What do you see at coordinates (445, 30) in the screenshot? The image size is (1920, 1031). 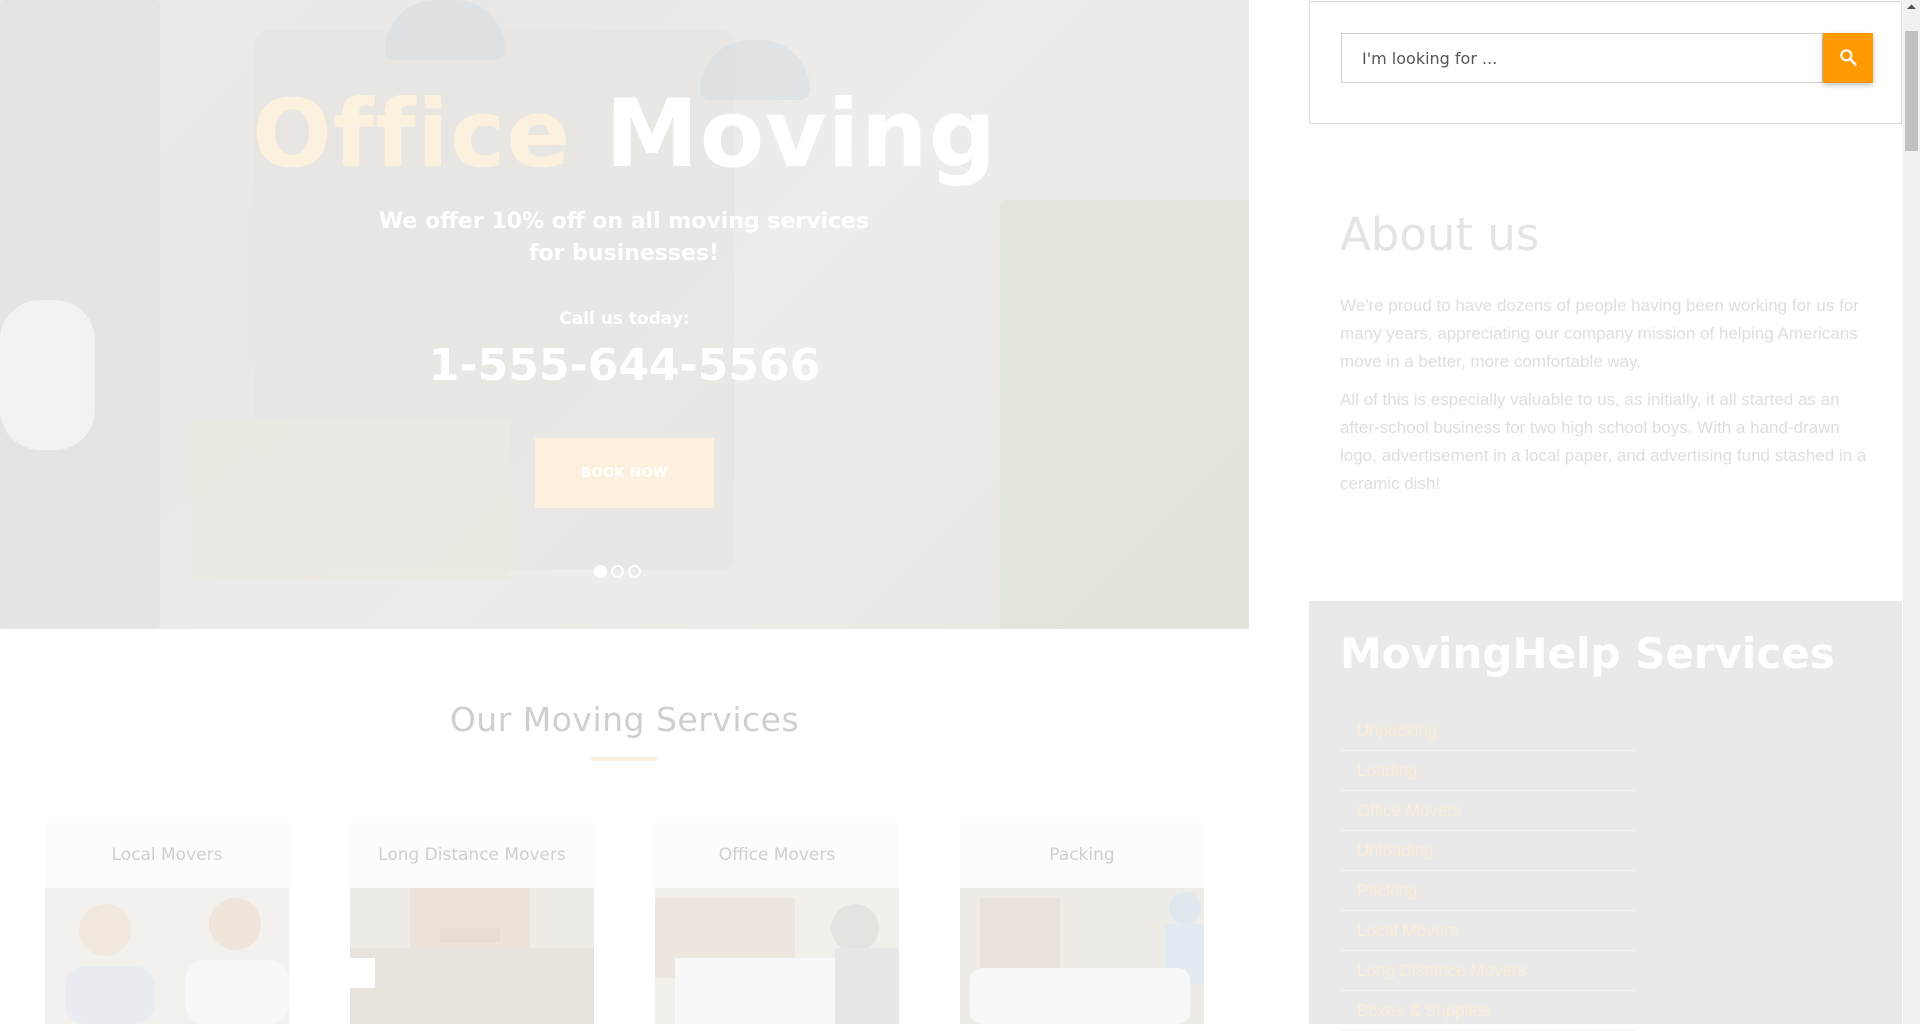 I see `hero-background-cap-left` at bounding box center [445, 30].